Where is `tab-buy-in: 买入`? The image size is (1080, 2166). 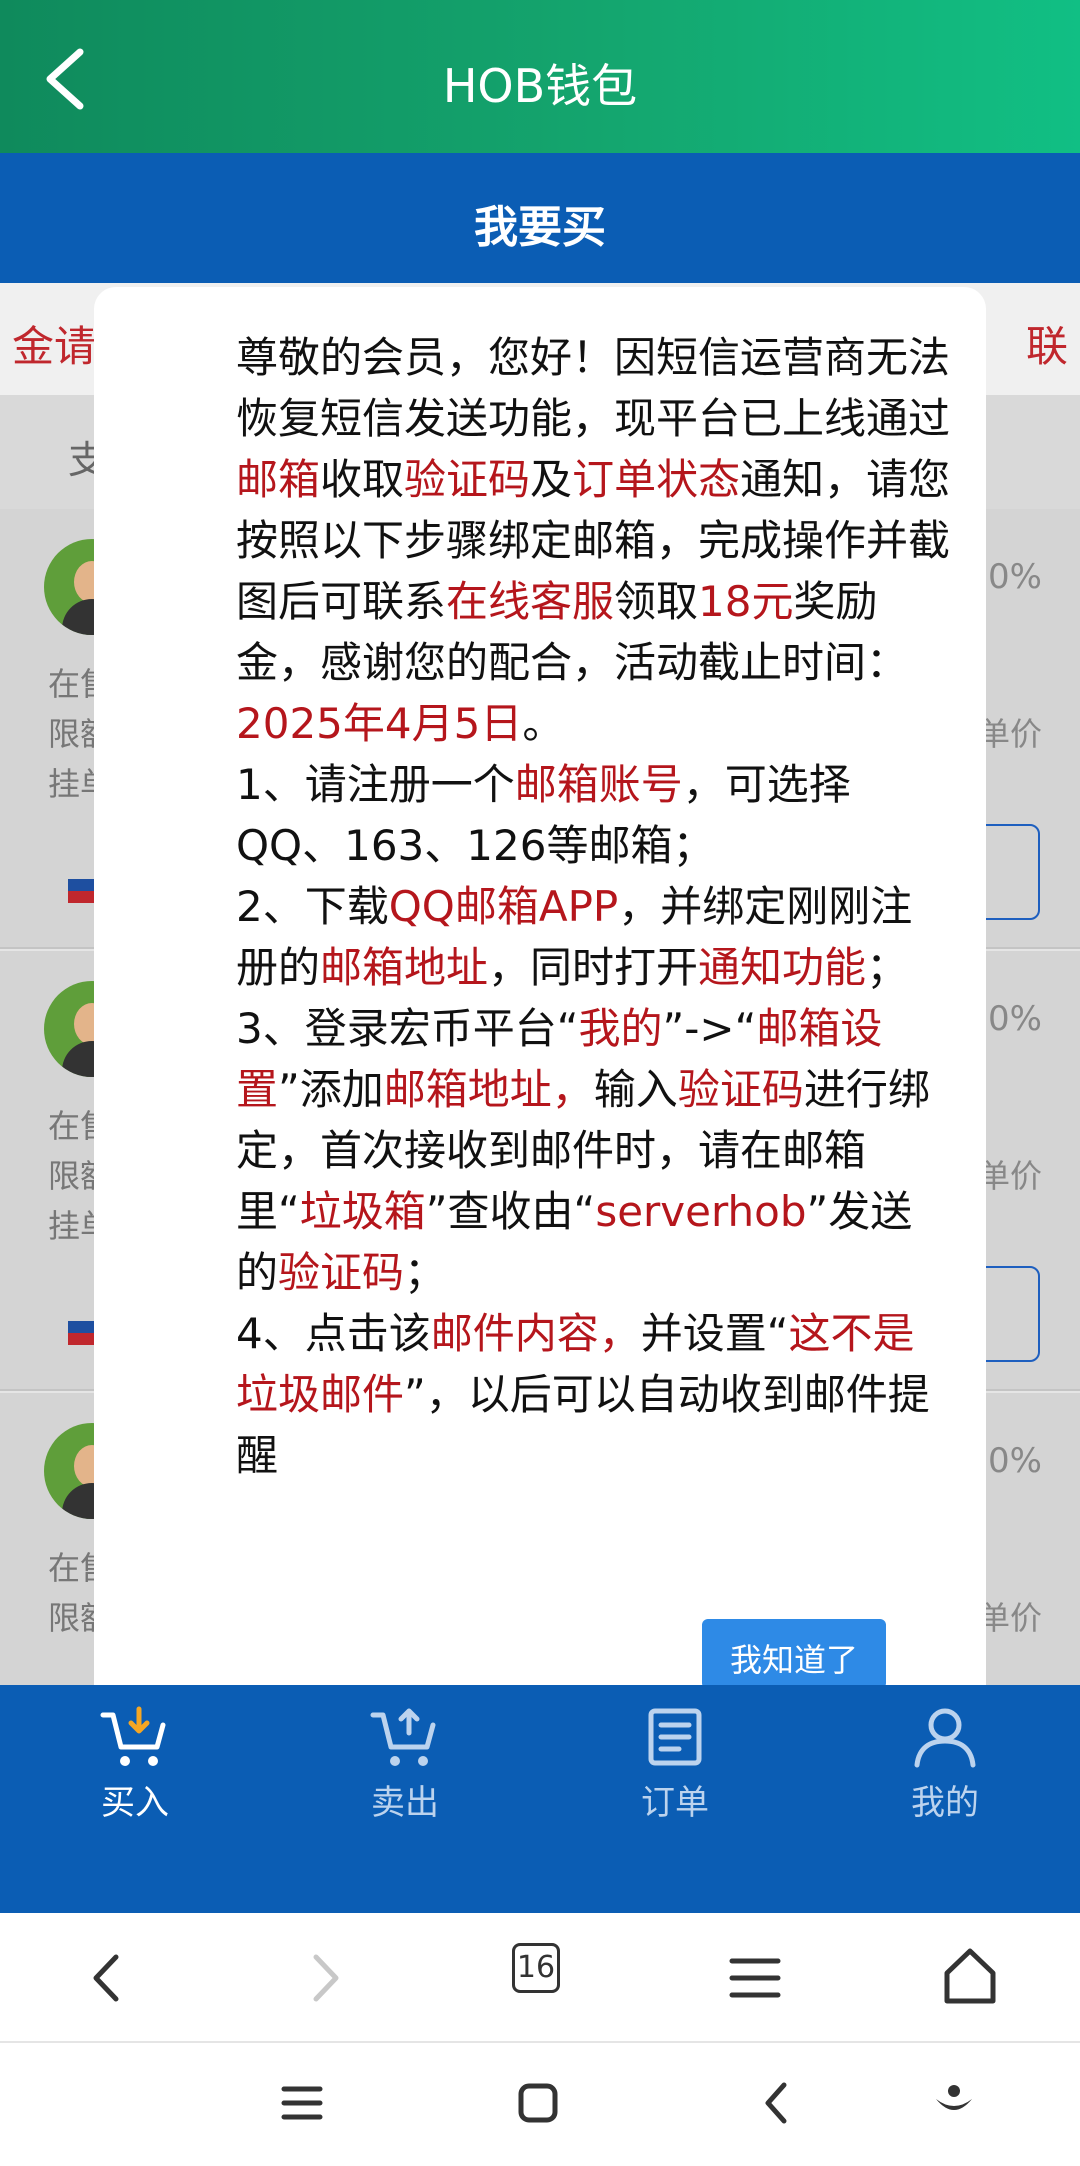
tab-buy-in: 买入 is located at coordinates (135, 1764).